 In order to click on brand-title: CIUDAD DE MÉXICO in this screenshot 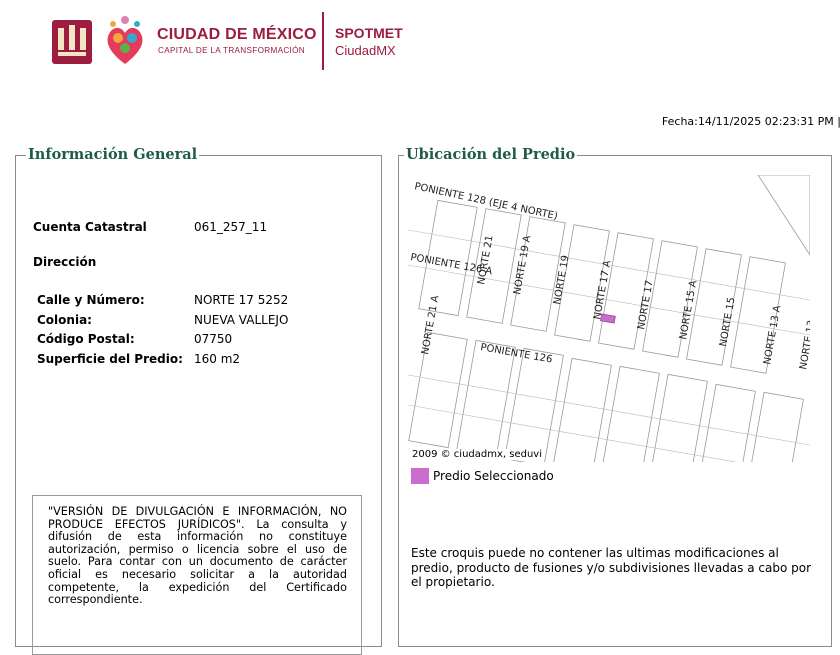, I will do `click(237, 34)`.